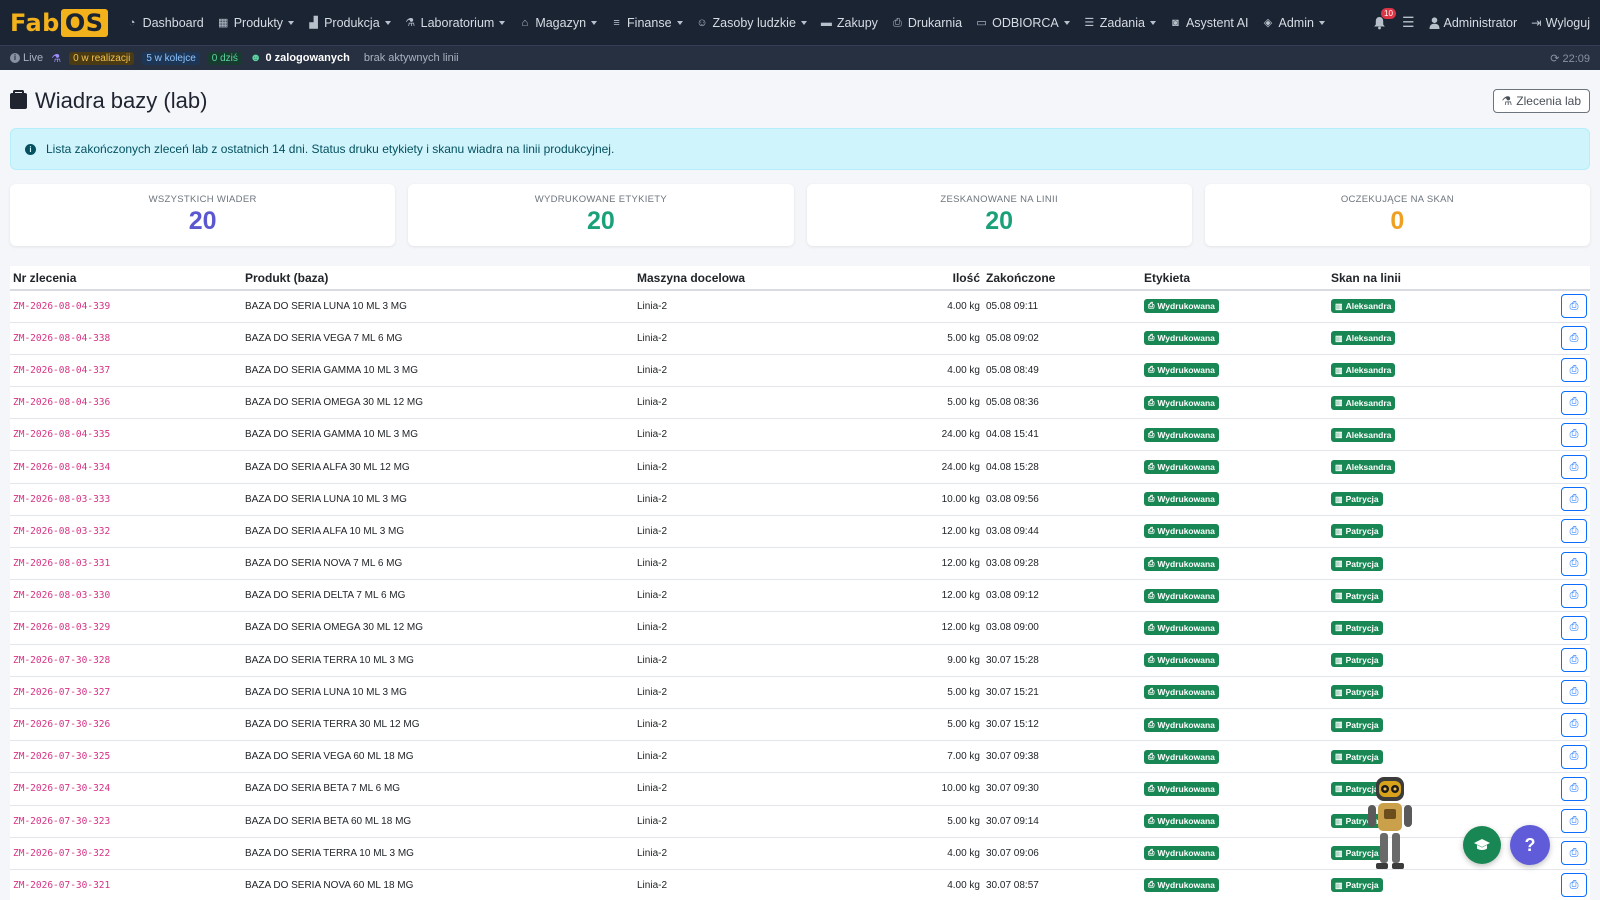 This screenshot has height=900, width=1600. I want to click on order-number-link: ZM-2026-07-30-327, so click(61, 692).